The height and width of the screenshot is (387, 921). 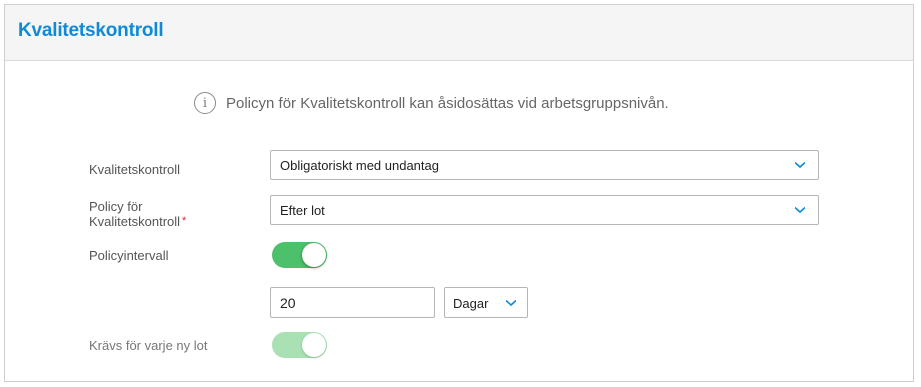 I want to click on policy-select: Efter lot, so click(x=544, y=210).